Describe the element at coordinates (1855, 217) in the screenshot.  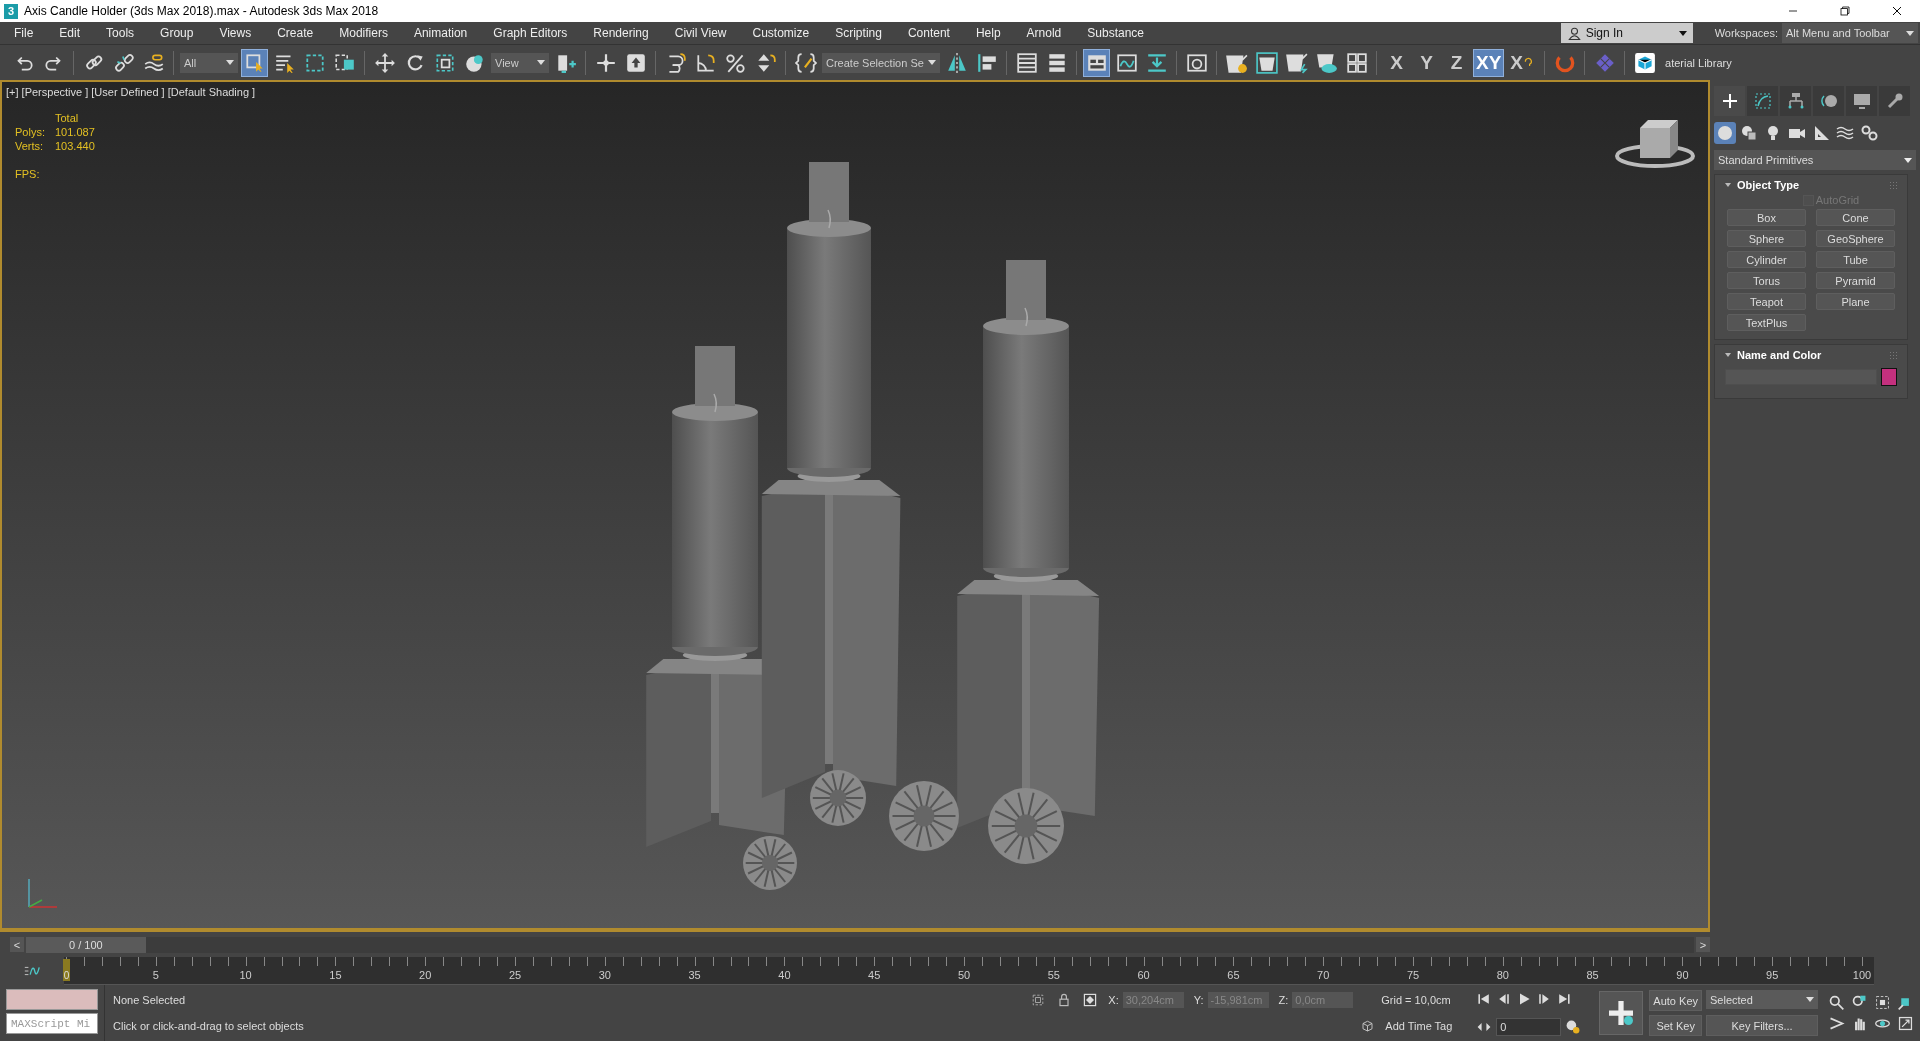
I see `primitive-button: Cone` at that location.